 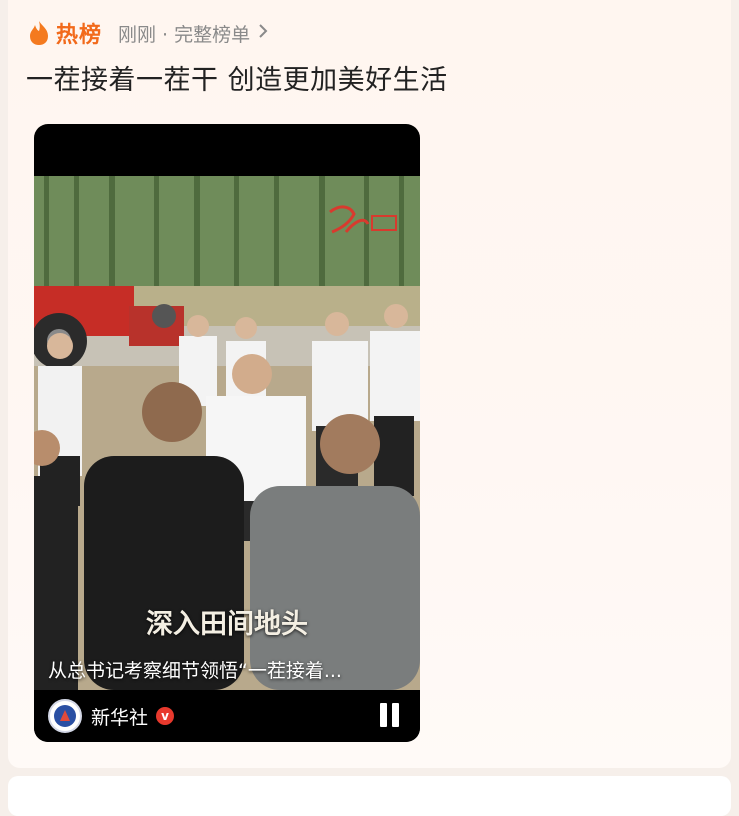 I want to click on account-logo-icon, so click(x=65, y=716).